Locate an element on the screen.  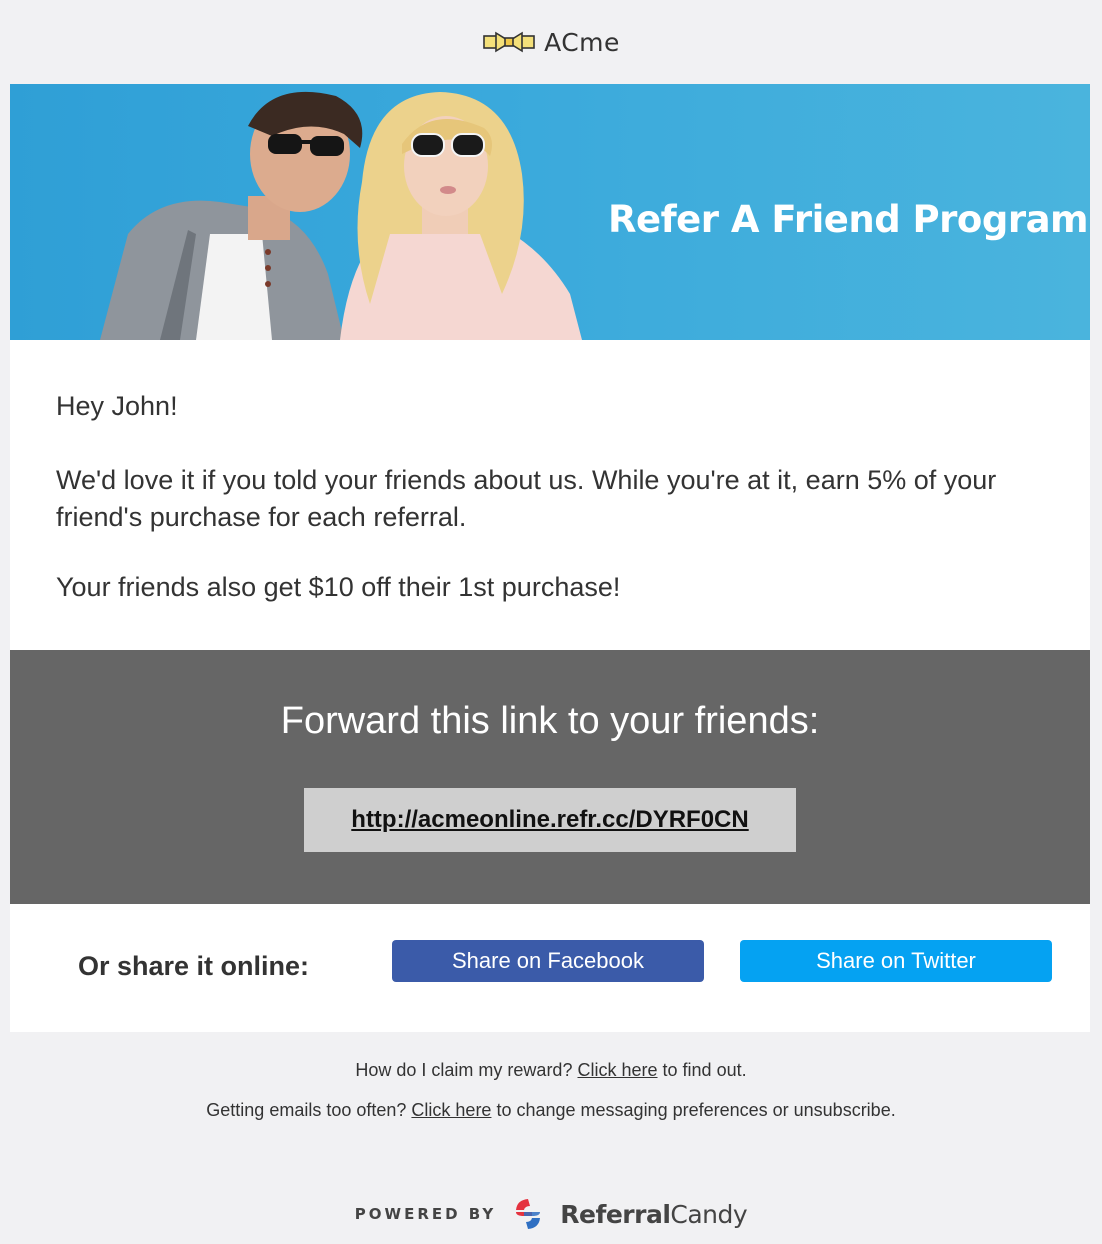
preferences-prefix: Getting emails too often? is located at coordinates (306, 1110).